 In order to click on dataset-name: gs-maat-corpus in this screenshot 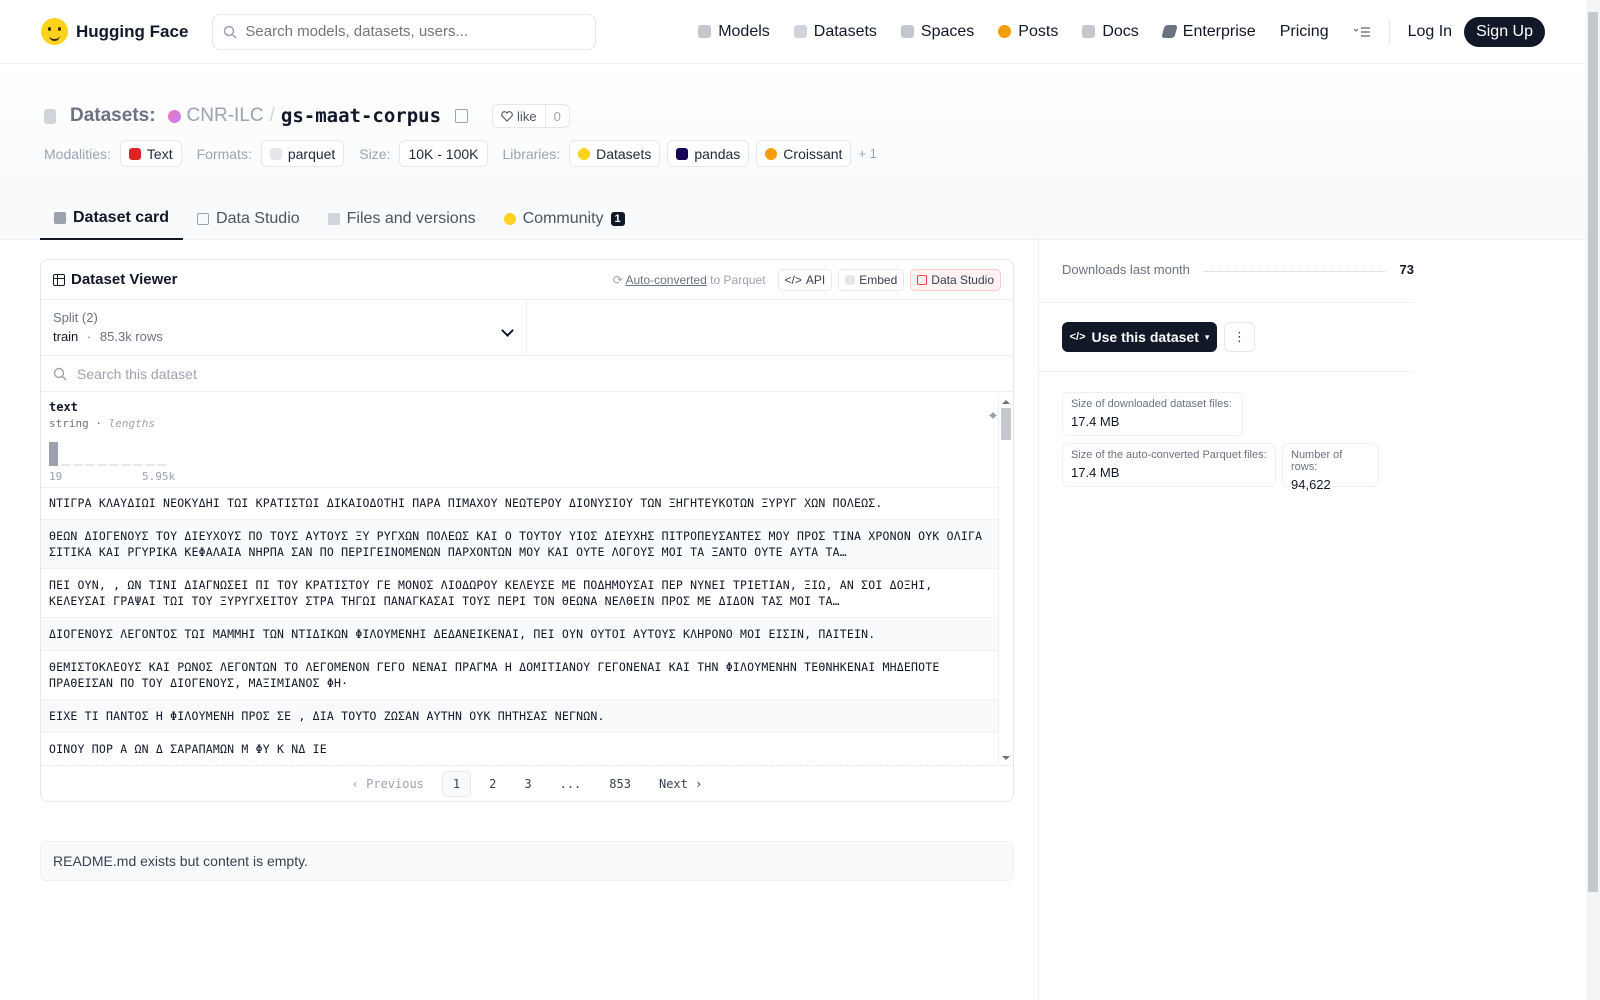, I will do `click(361, 116)`.